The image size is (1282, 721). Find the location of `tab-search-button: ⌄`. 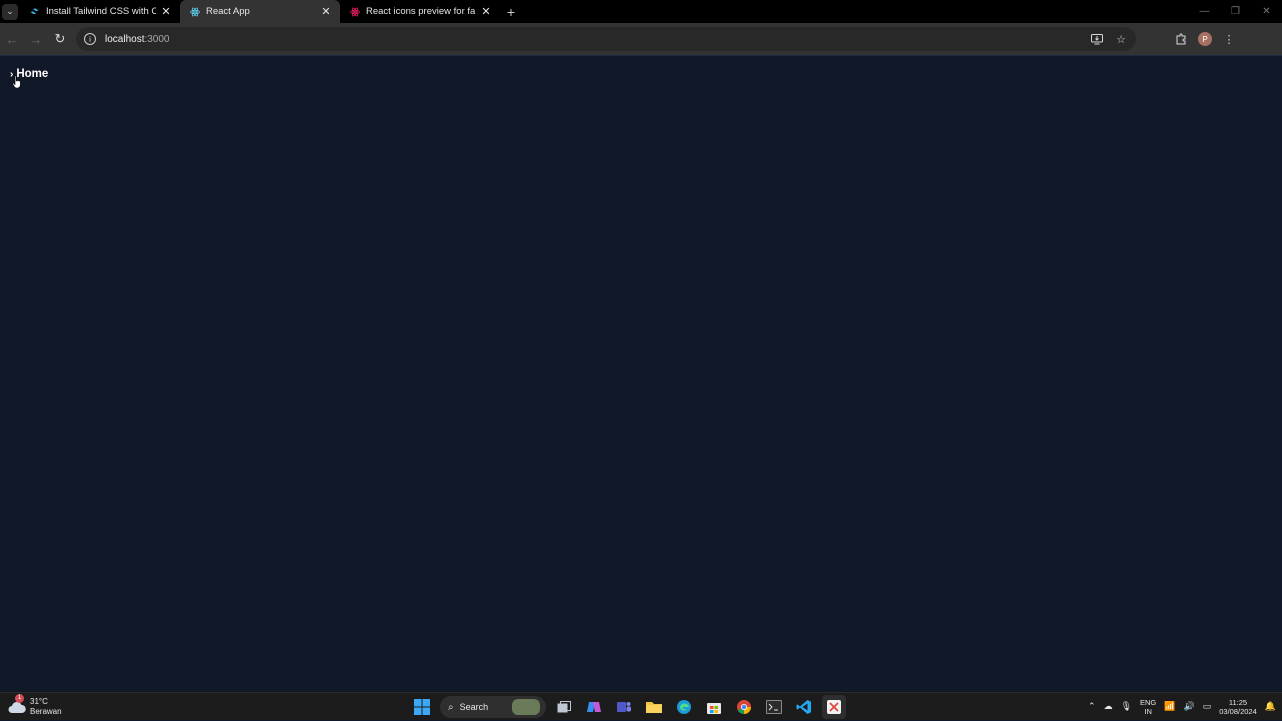

tab-search-button: ⌄ is located at coordinates (10, 11).